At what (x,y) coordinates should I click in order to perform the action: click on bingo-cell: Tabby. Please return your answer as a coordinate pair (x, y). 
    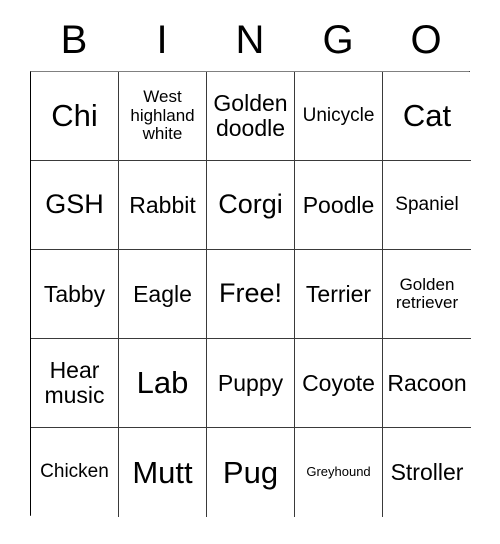
    Looking at the image, I should click on (75, 294).